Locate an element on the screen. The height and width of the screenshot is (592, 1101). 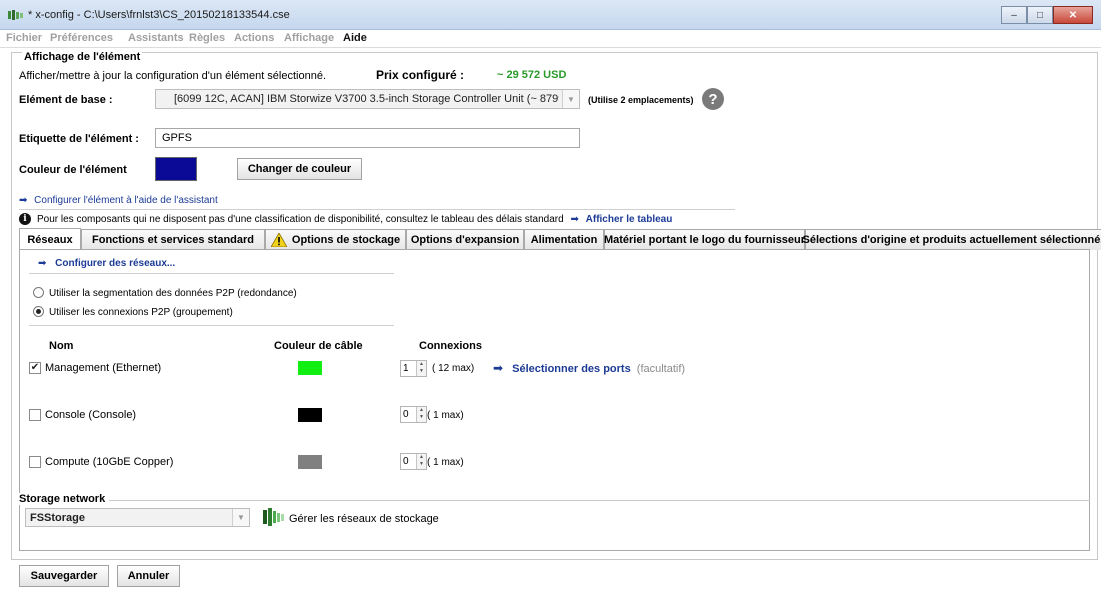
checkbox-management: ✔ is located at coordinates (35, 368).